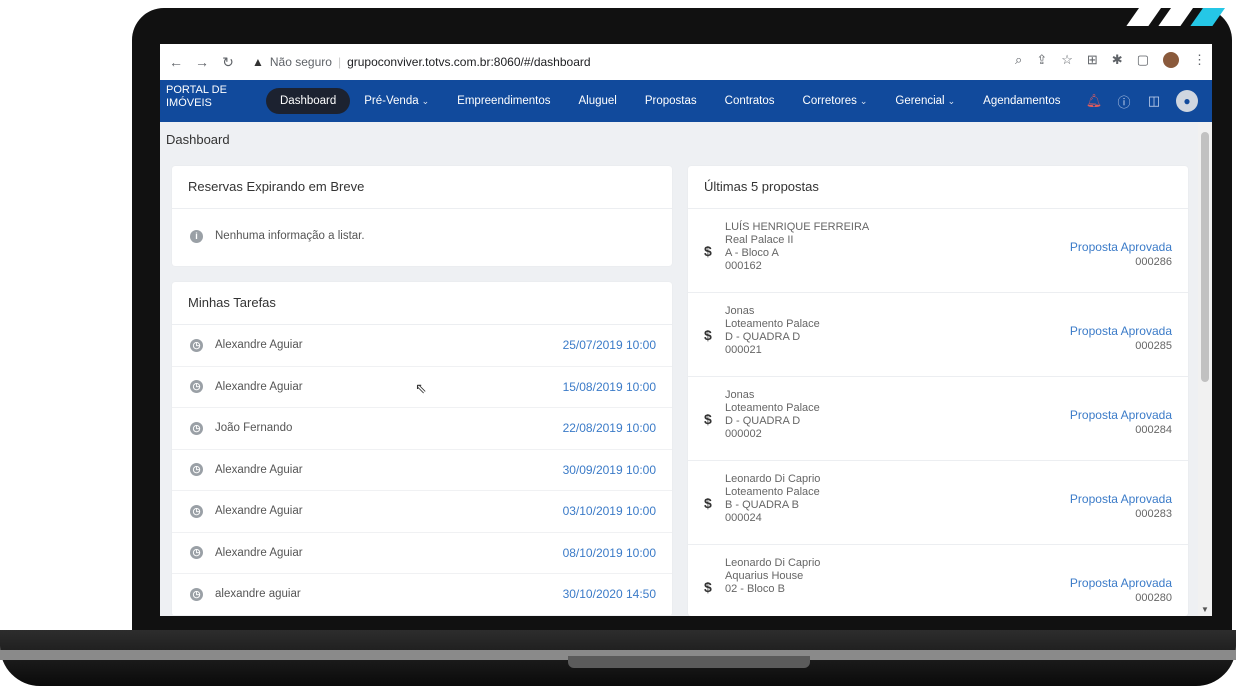  Describe the element at coordinates (176, 62) in the screenshot. I see `back-arrow-icon: ←` at that location.